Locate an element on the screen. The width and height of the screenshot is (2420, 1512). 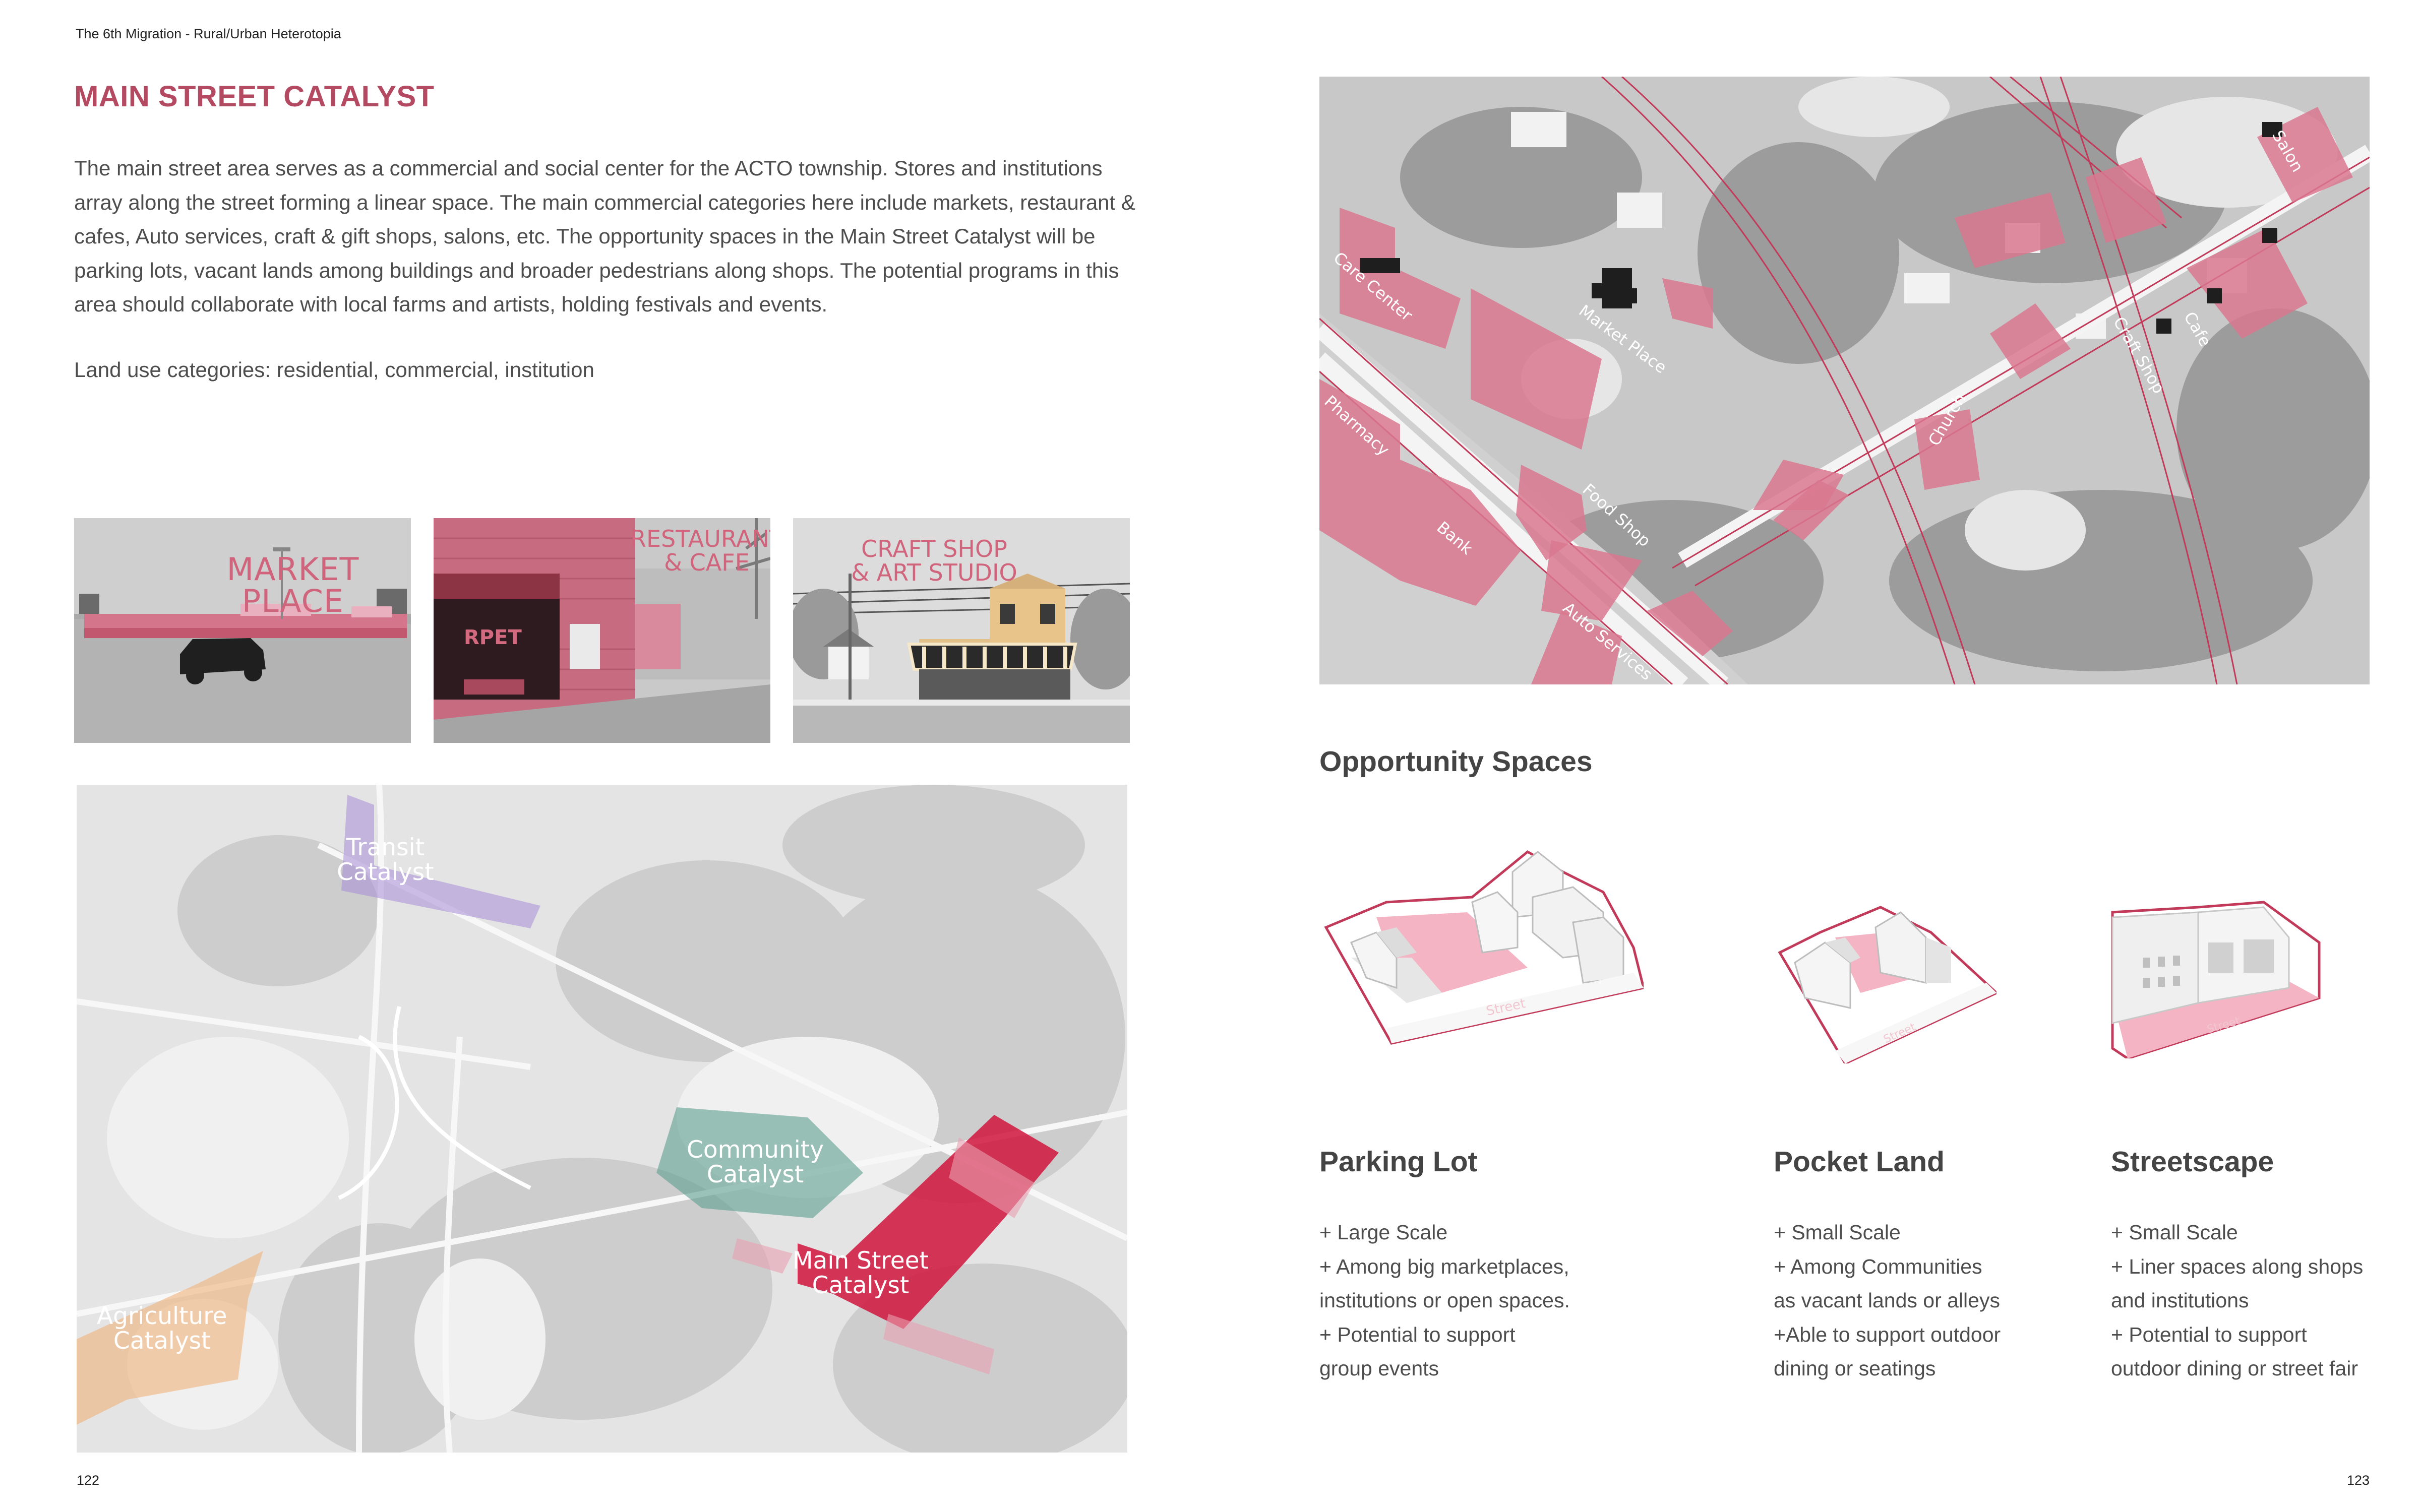
list-item: institutions or open spaces. is located at coordinates (1444, 1301).